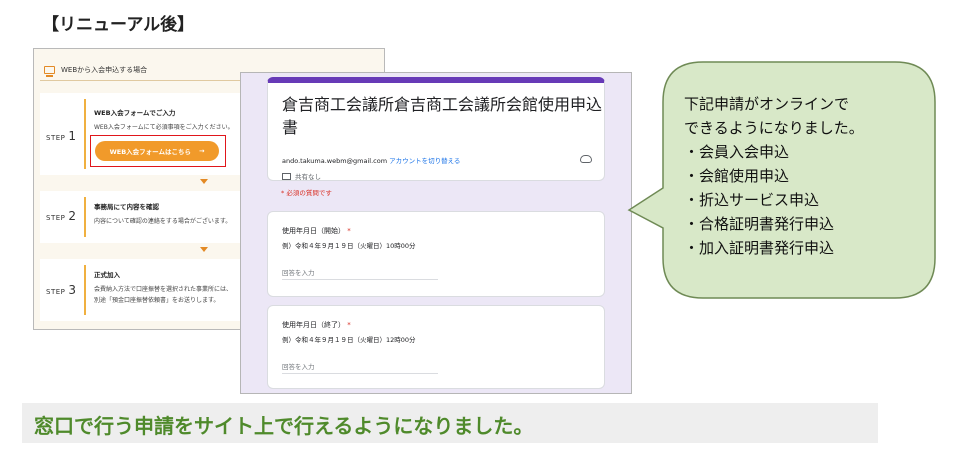 This screenshot has width=954, height=458. Describe the element at coordinates (163, 289) in the screenshot. I see `step-3-text-1: 会費納入方法で口座振替を選択された事業所には、` at that location.